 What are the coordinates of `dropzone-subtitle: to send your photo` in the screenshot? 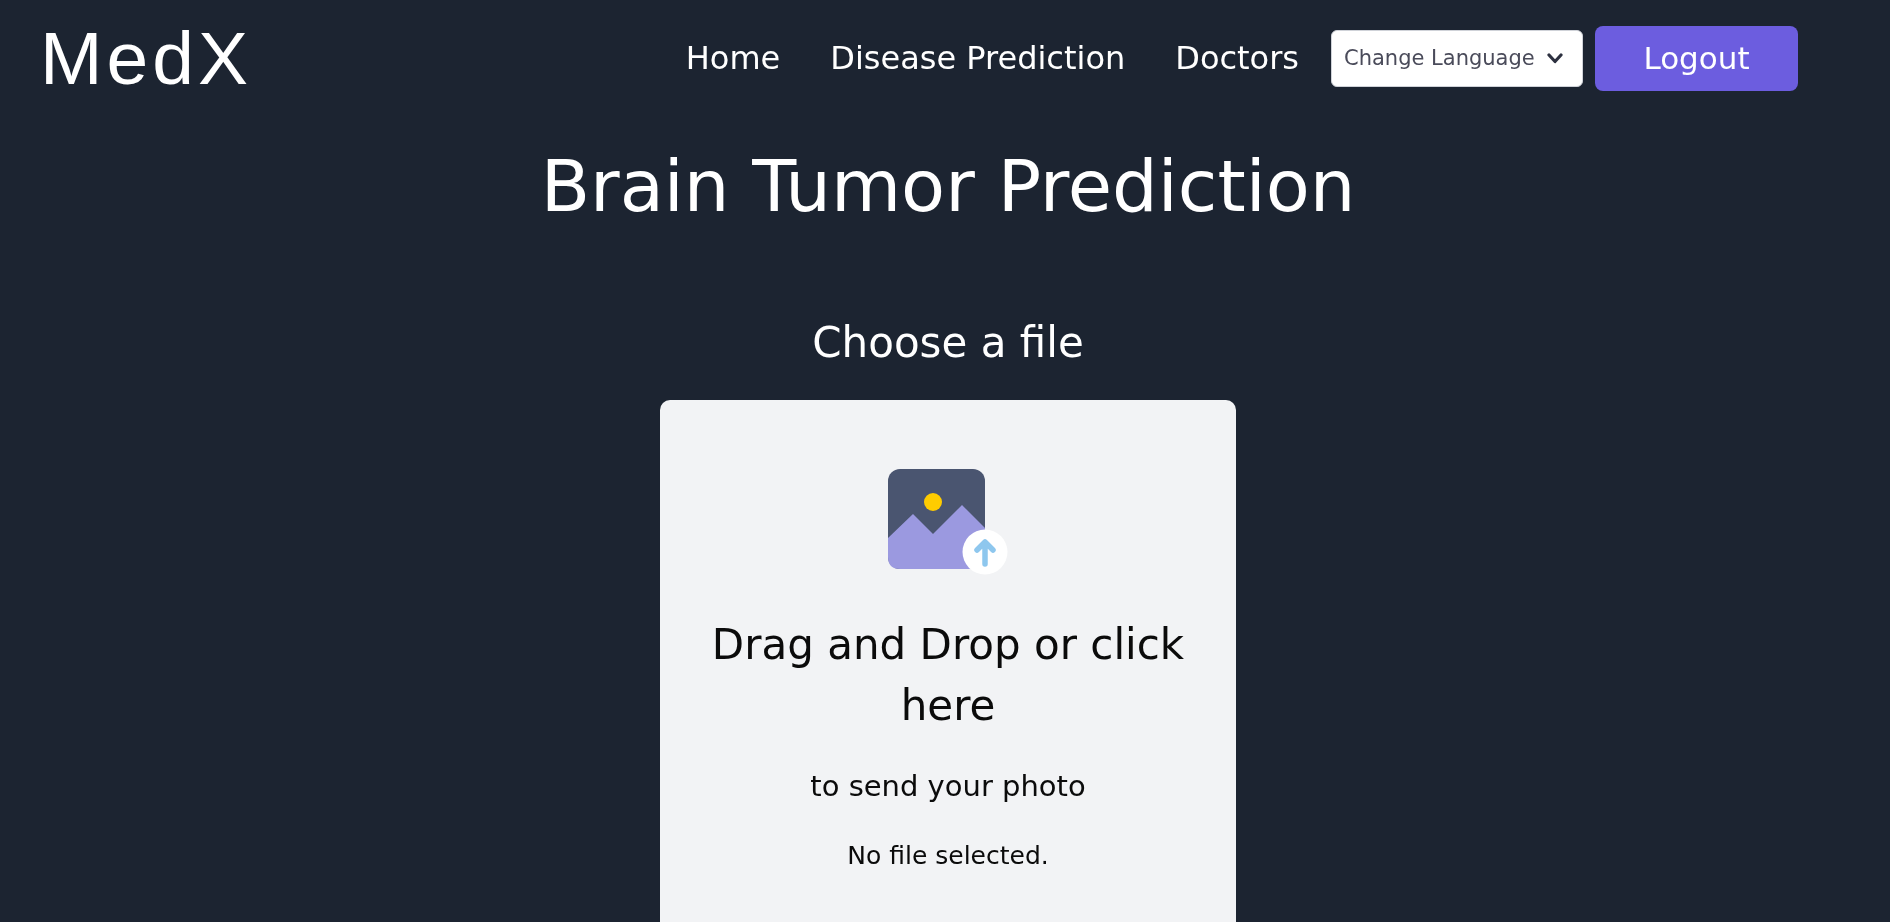 It's located at (948, 786).